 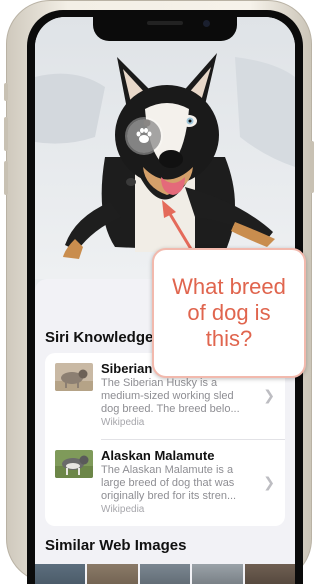 I want to click on callout-text: What breed of dog is this?, so click(x=229, y=312).